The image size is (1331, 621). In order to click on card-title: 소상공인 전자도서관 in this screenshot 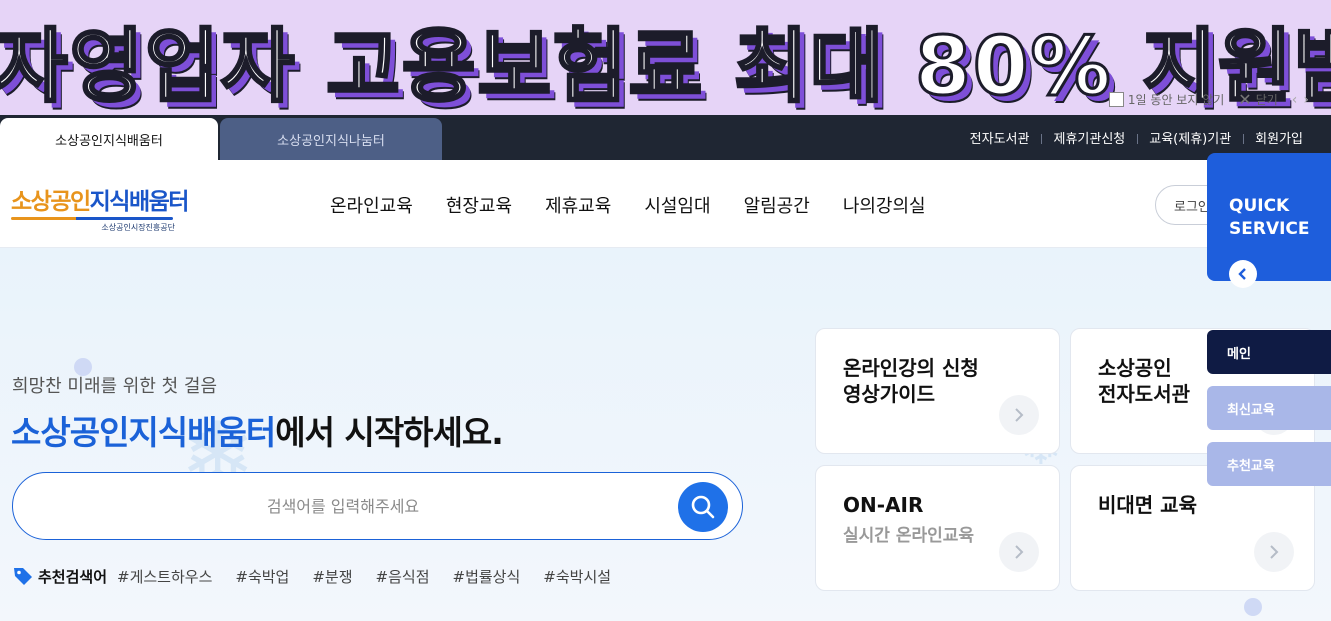, I will do `click(1144, 381)`.